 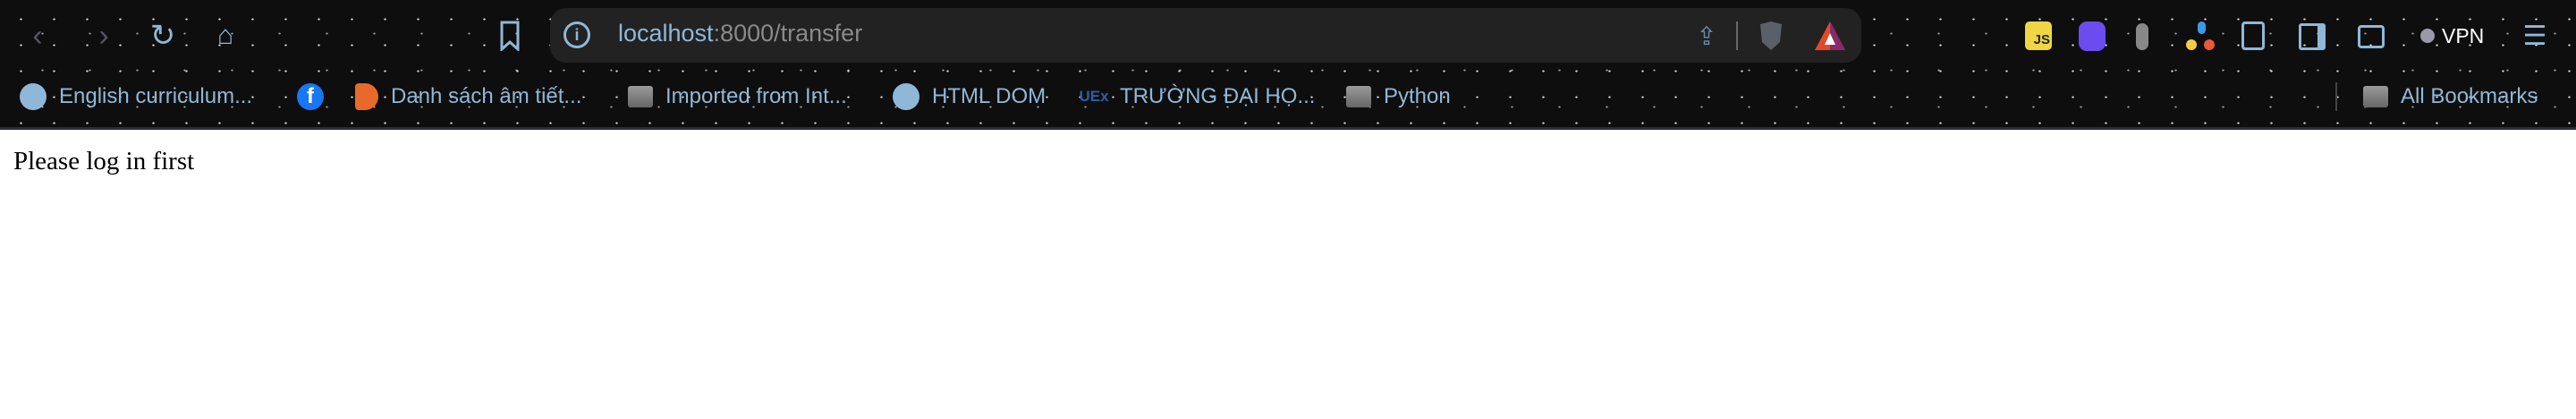 What do you see at coordinates (1094, 97) in the screenshot?
I see `uex-icon: UEx` at bounding box center [1094, 97].